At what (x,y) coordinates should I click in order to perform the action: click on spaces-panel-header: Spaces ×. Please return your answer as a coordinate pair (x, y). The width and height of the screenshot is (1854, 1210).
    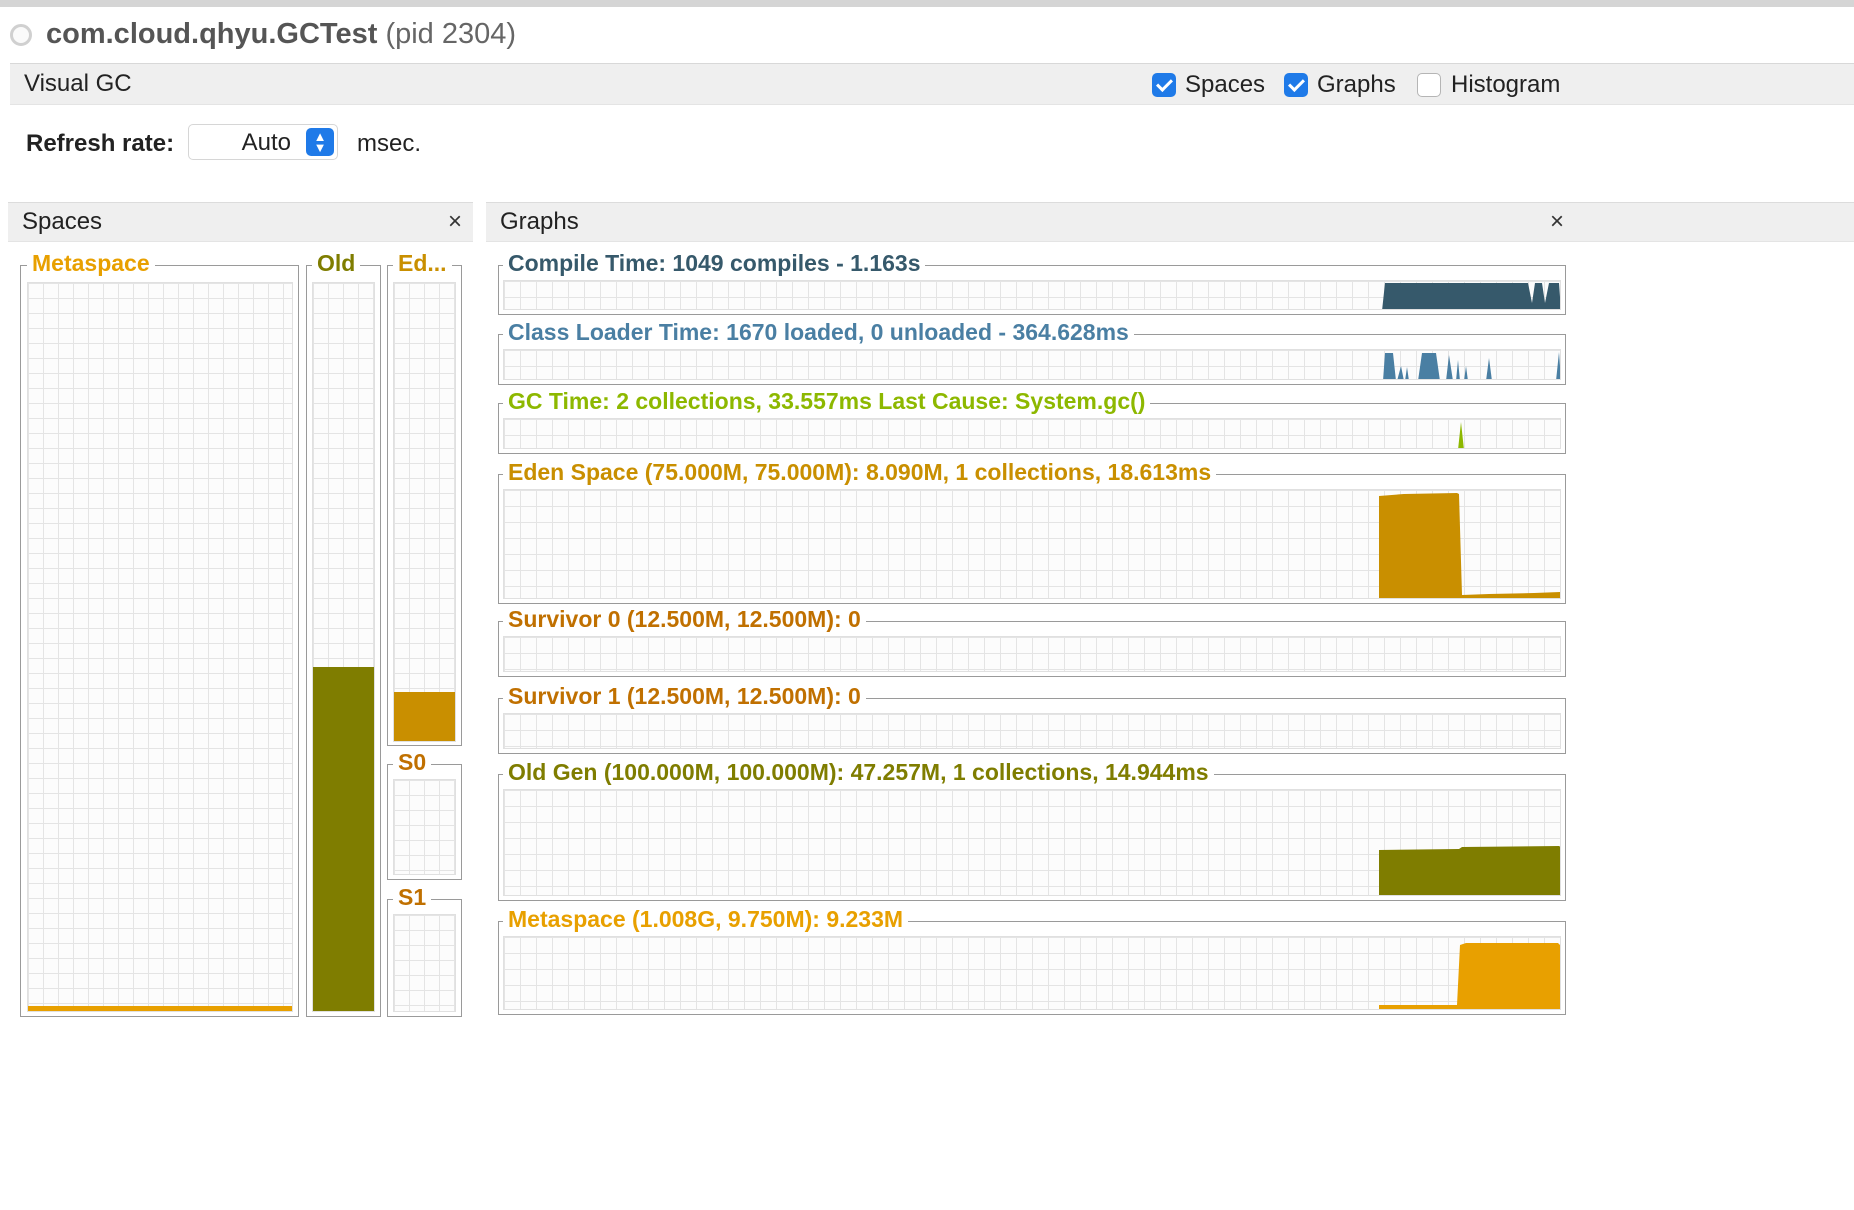
    Looking at the image, I should click on (240, 222).